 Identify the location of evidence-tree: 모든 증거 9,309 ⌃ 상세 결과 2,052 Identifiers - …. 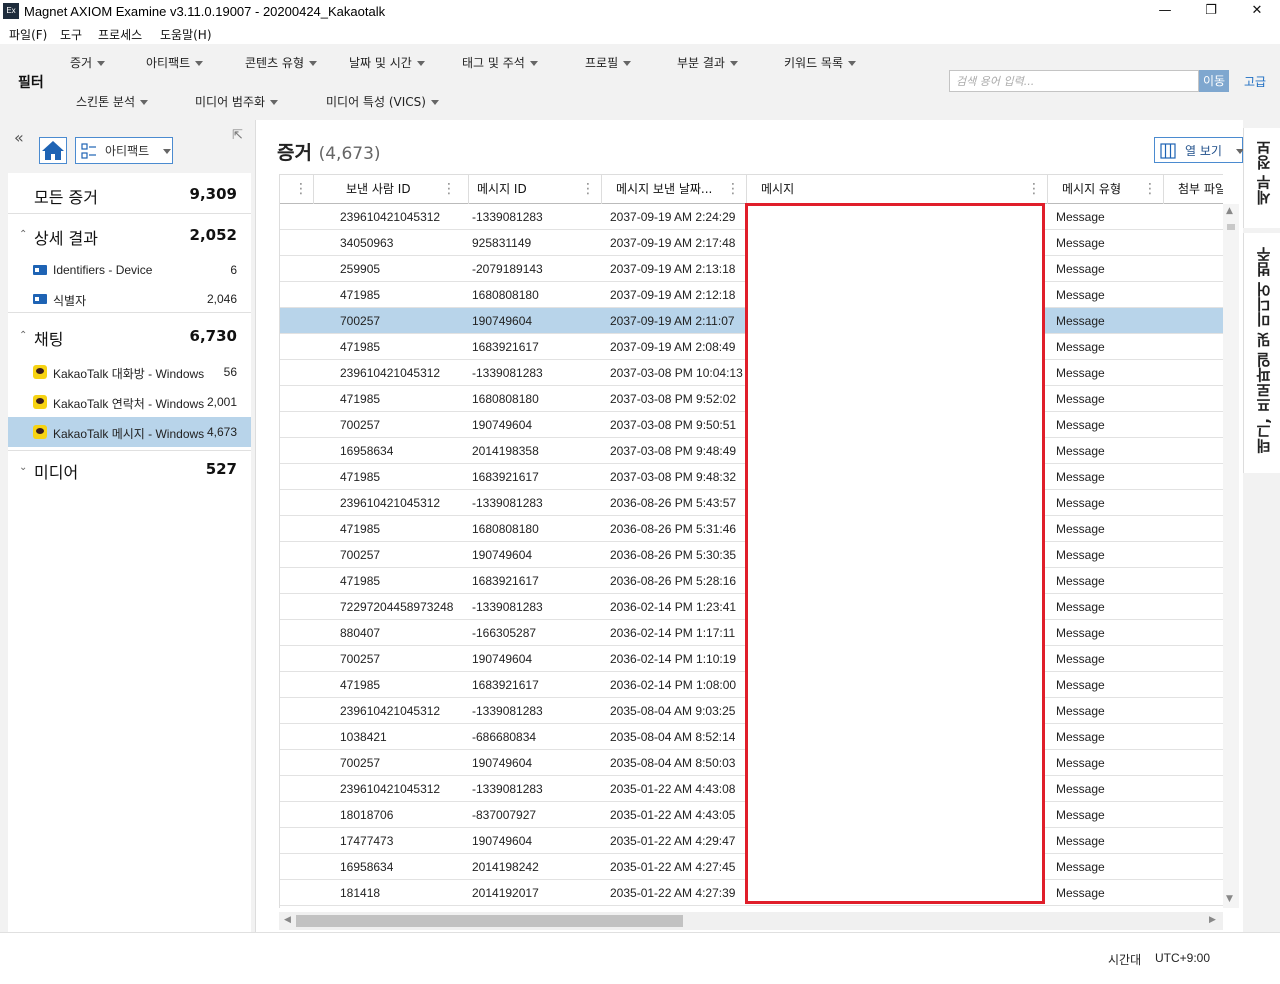
(129, 552).